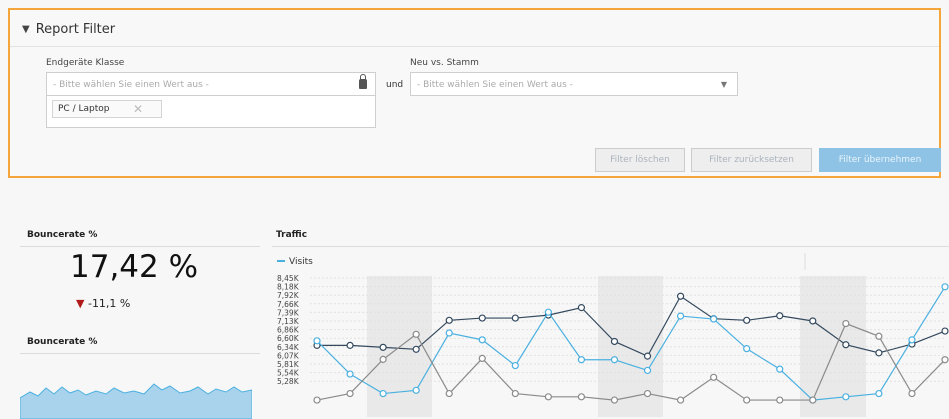 This screenshot has width=949, height=419. I want to click on bouncerate-delta: ▼ -11,1 %, so click(103, 303).